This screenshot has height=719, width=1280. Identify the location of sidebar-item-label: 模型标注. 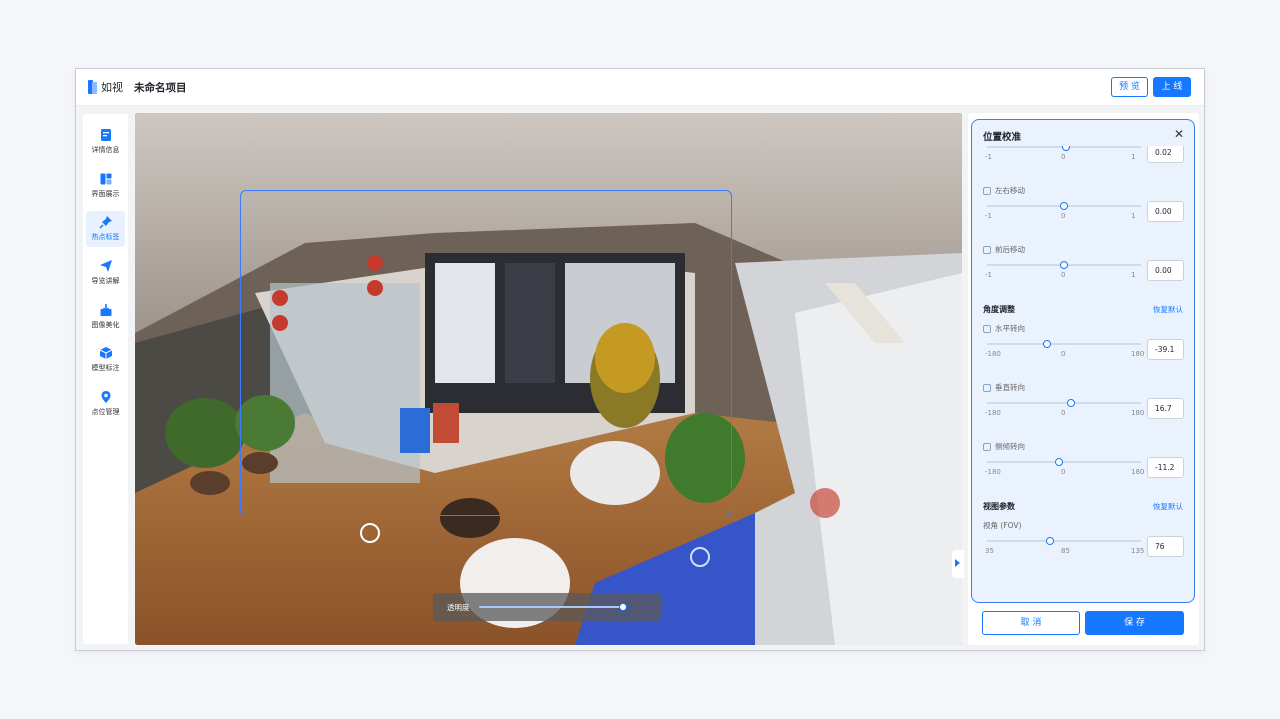
(105, 368).